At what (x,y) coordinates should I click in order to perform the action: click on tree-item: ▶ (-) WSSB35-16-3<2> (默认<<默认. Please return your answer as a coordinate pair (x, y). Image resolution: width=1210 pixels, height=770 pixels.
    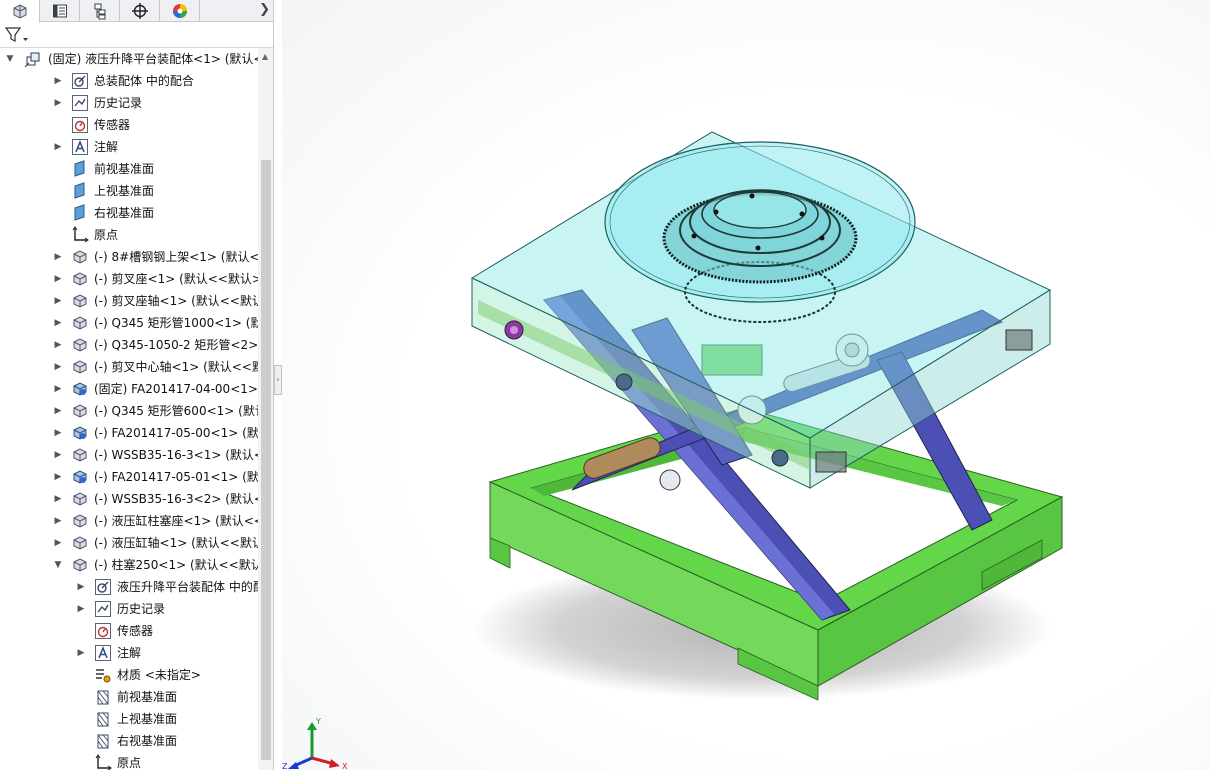
    Looking at the image, I should click on (129, 499).